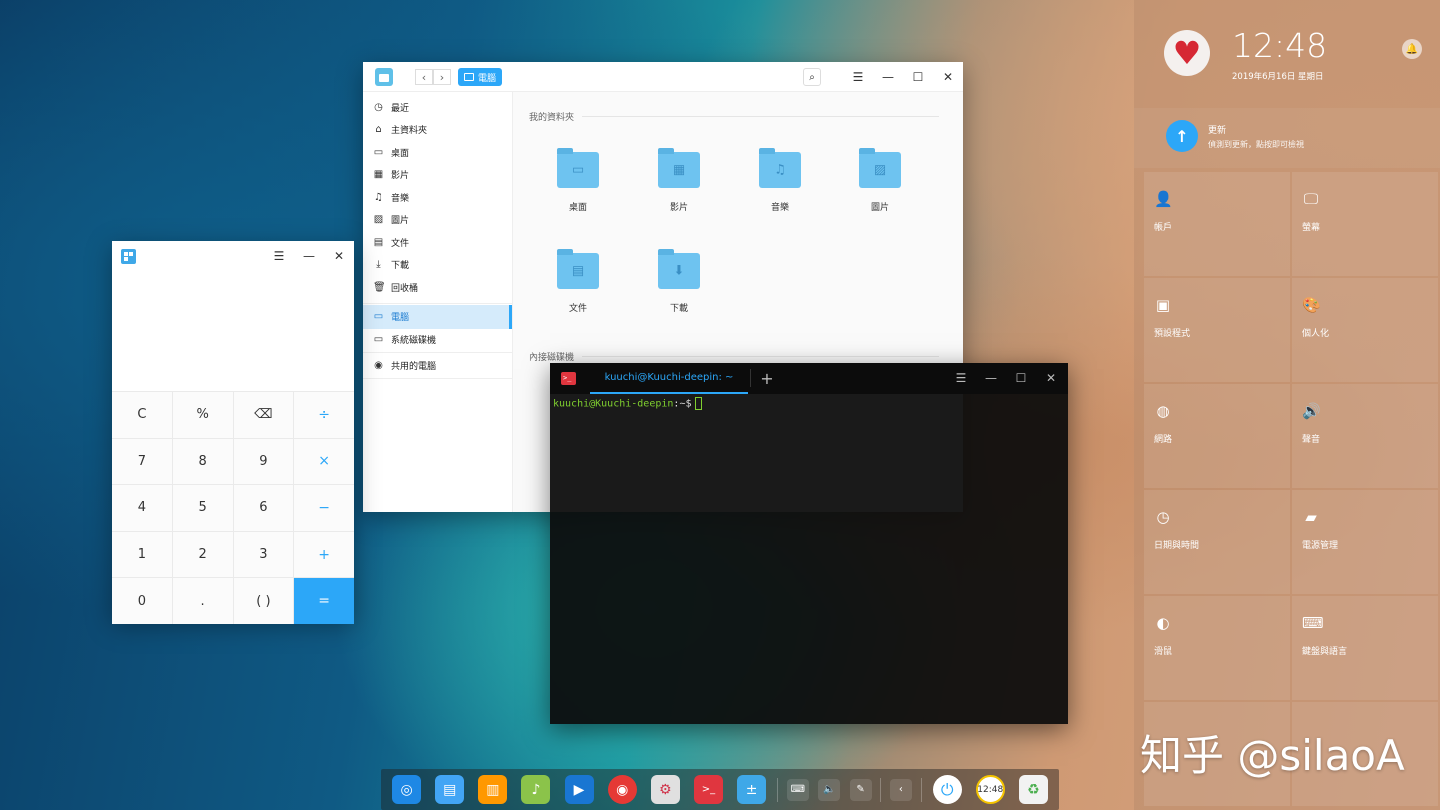 This screenshot has width=1440, height=810. I want to click on tile-accounts: 👤 帳戶, so click(1217, 224).